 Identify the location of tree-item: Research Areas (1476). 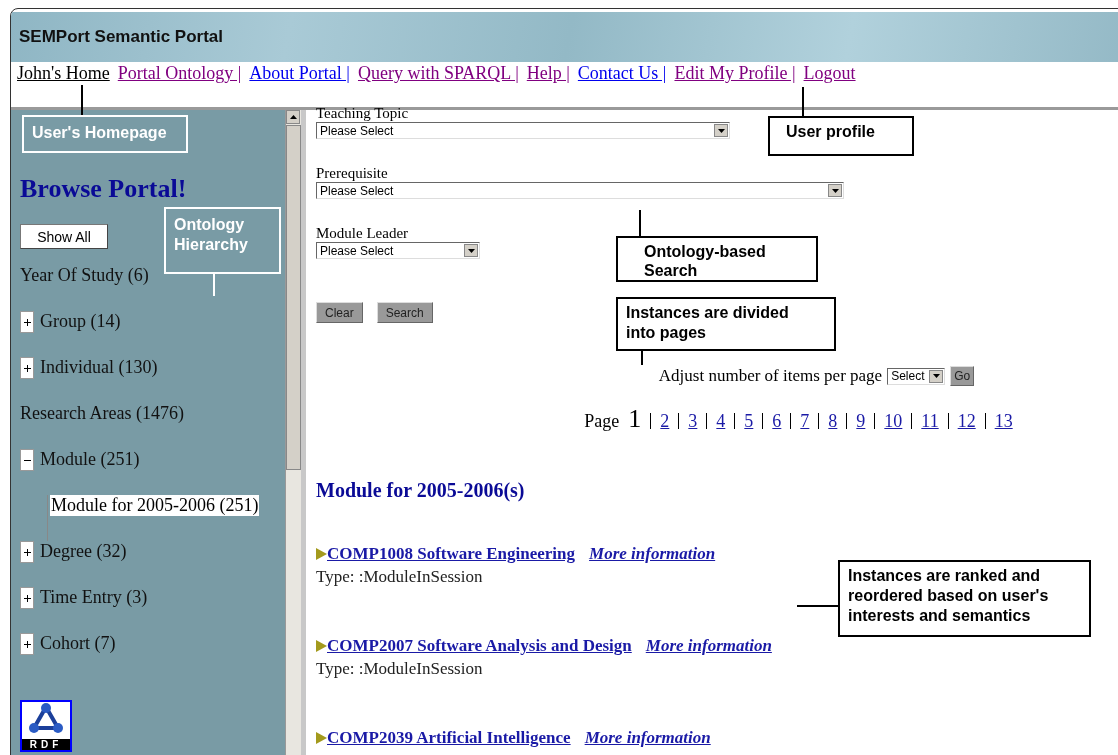
(102, 413).